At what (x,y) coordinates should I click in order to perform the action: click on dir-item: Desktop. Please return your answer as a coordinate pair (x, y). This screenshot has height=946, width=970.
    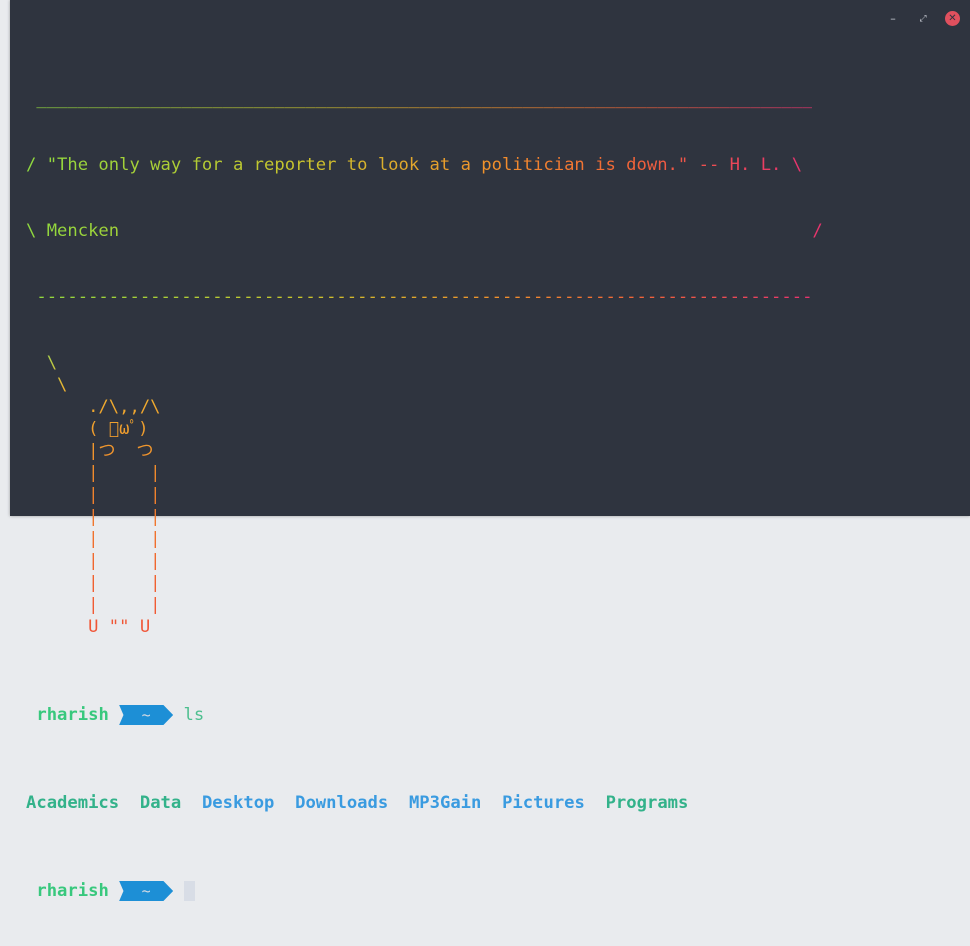
    Looking at the image, I should click on (238, 803).